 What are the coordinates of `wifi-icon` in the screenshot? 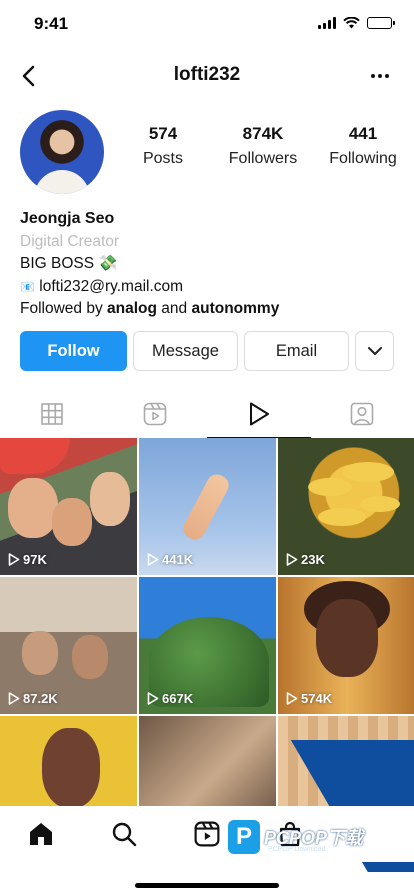 It's located at (351, 23).